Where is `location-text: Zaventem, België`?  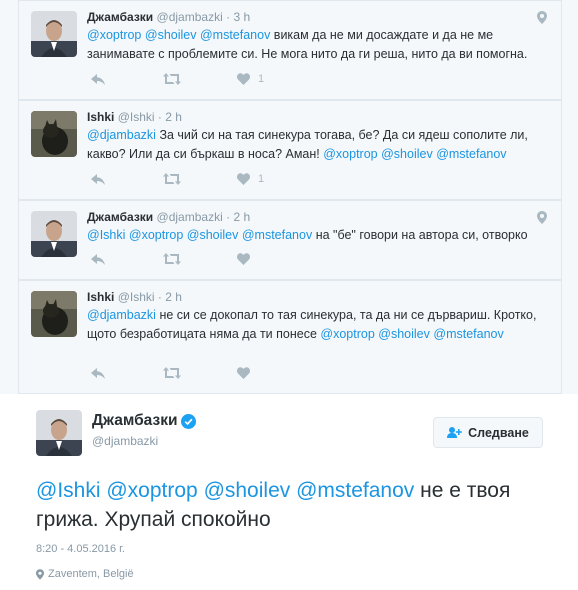 location-text: Zaventem, België is located at coordinates (91, 574).